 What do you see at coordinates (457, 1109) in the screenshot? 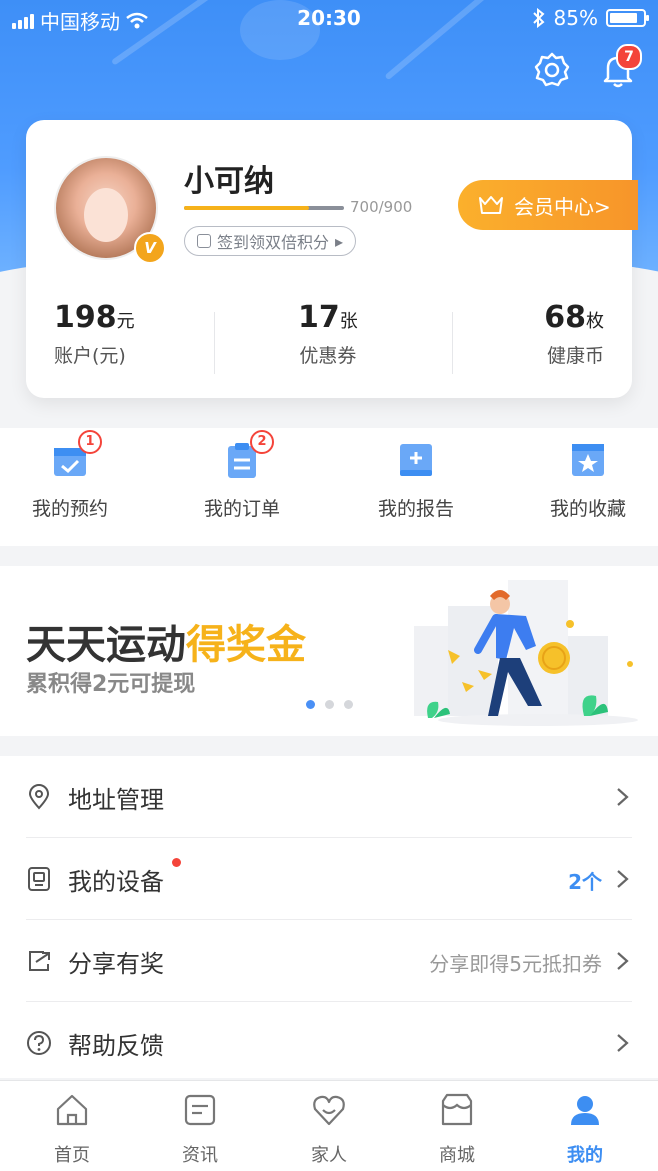
I see `store-icon` at bounding box center [457, 1109].